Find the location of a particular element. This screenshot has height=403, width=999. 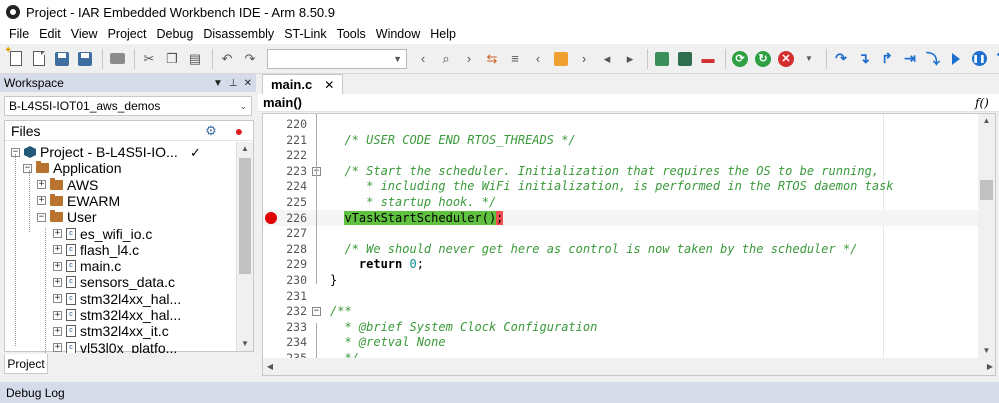

debug-log-tab: Debug Log is located at coordinates (499, 392).